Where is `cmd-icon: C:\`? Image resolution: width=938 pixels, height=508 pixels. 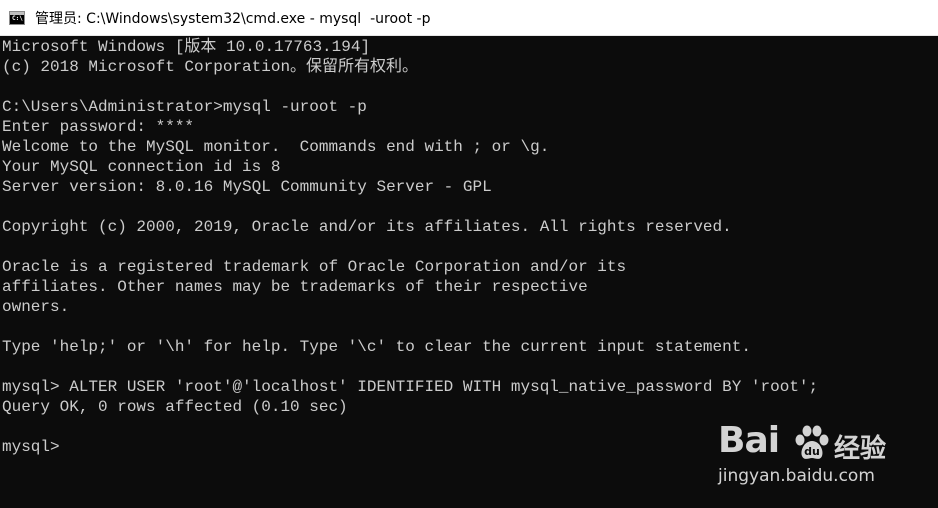
cmd-icon: C:\ is located at coordinates (17, 17).